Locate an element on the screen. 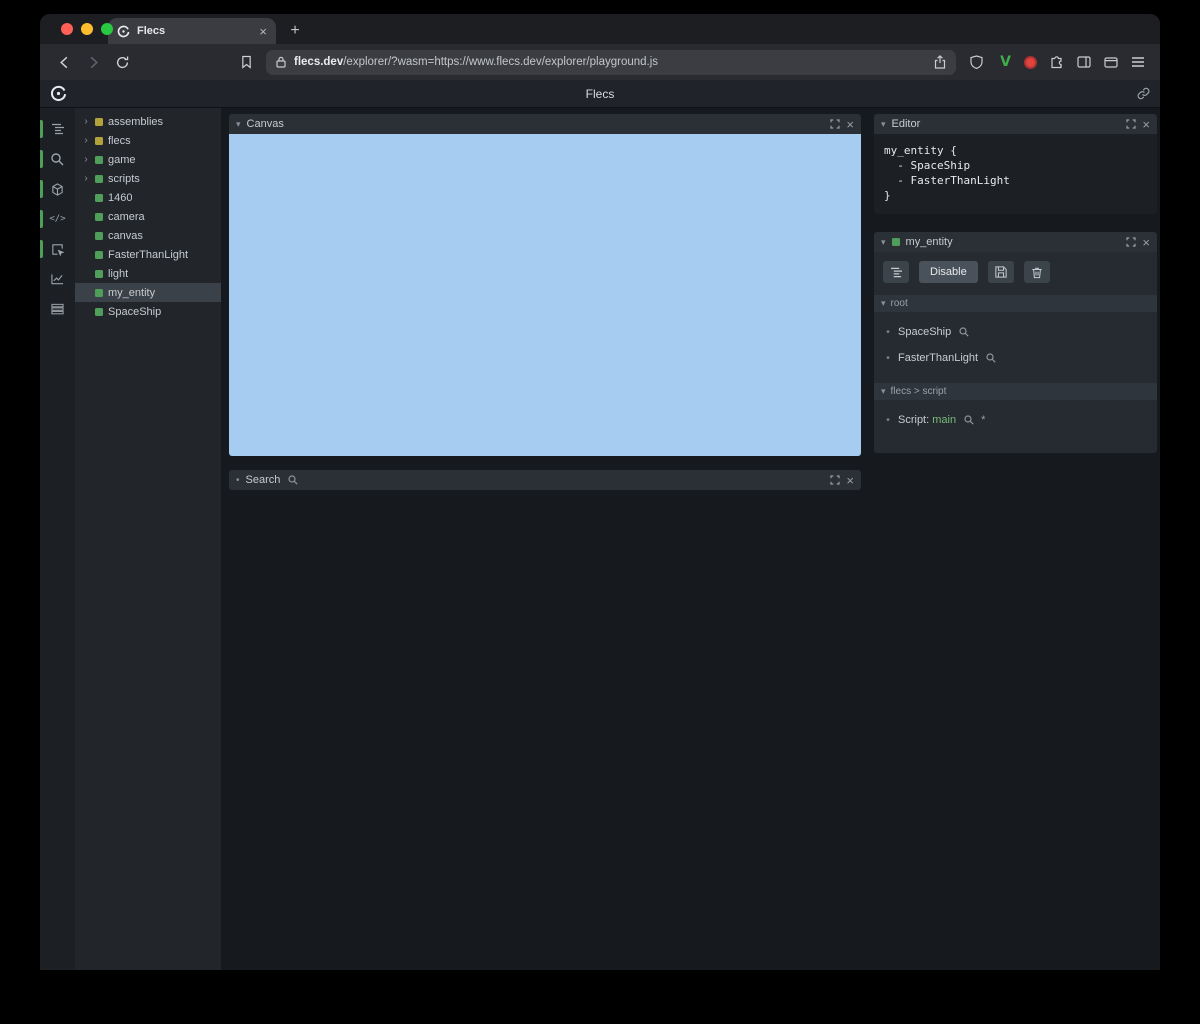  rail-item-entities is located at coordinates (57, 189).